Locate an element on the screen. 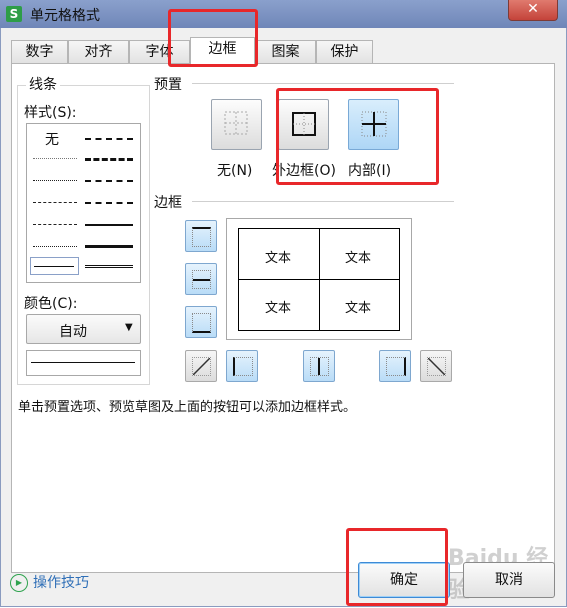 Image resolution: width=567 pixels, height=608 pixels. top-border-button is located at coordinates (201, 236).